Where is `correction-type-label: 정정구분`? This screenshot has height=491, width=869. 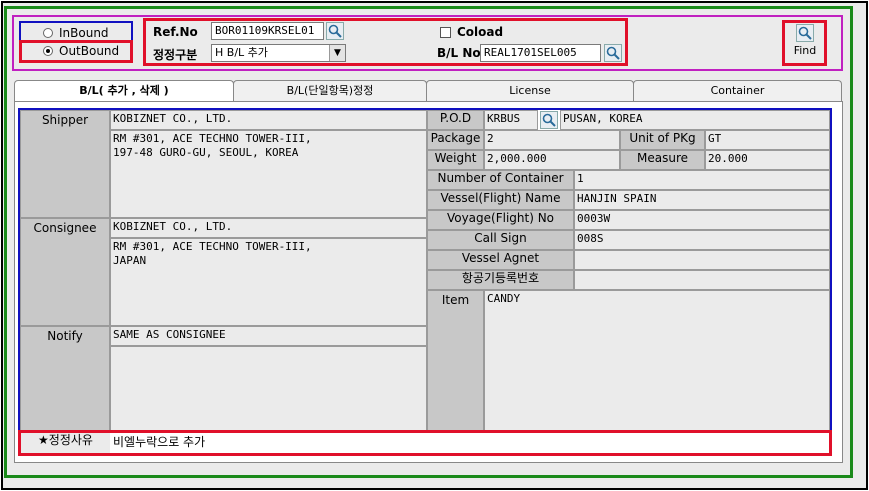
correction-type-label: 정정구분 is located at coordinates (175, 55).